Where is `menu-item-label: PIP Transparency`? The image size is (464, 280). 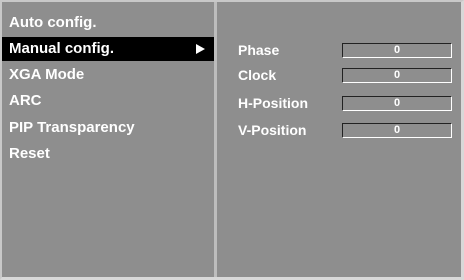 menu-item-label: PIP Transparency is located at coordinates (72, 127).